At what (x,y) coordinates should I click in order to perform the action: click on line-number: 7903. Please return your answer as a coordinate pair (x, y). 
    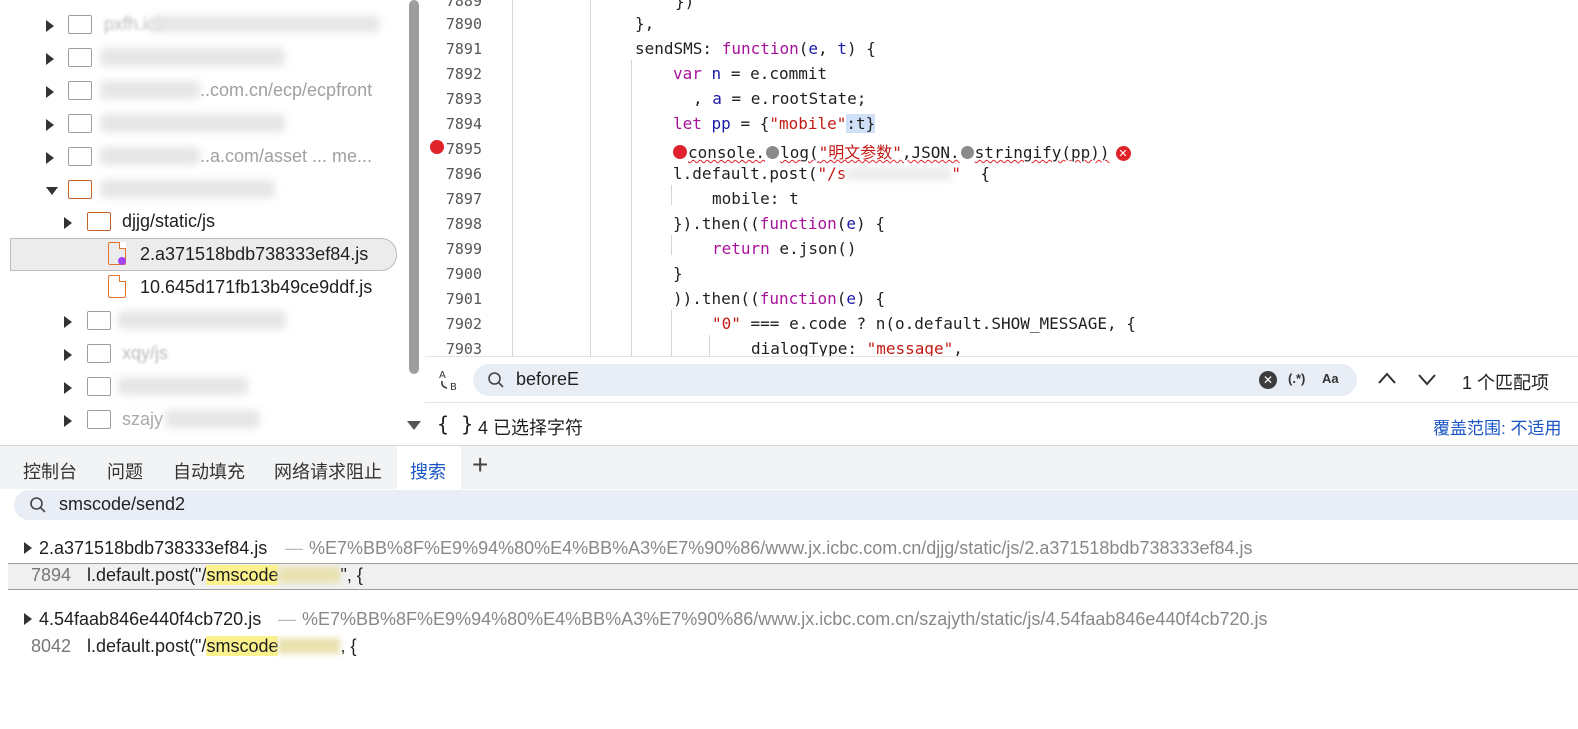
    Looking at the image, I should click on (453, 348).